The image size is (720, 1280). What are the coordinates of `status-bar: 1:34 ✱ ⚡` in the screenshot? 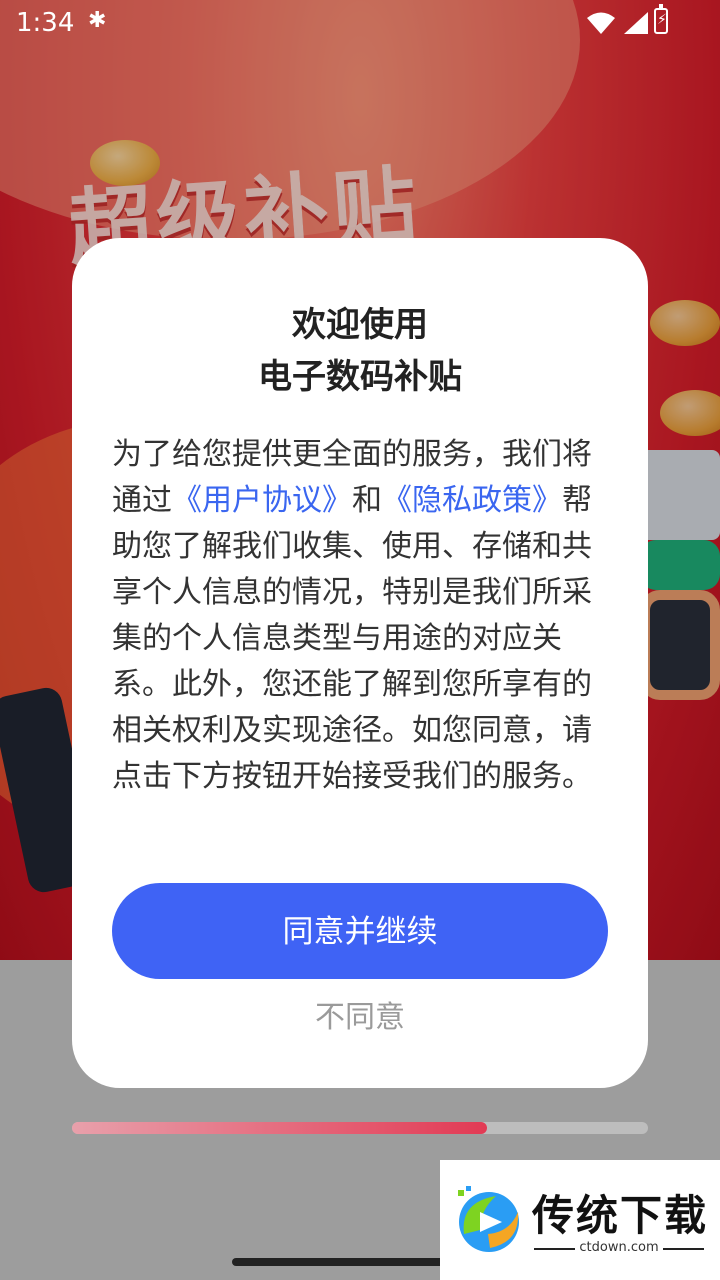 It's located at (360, 24).